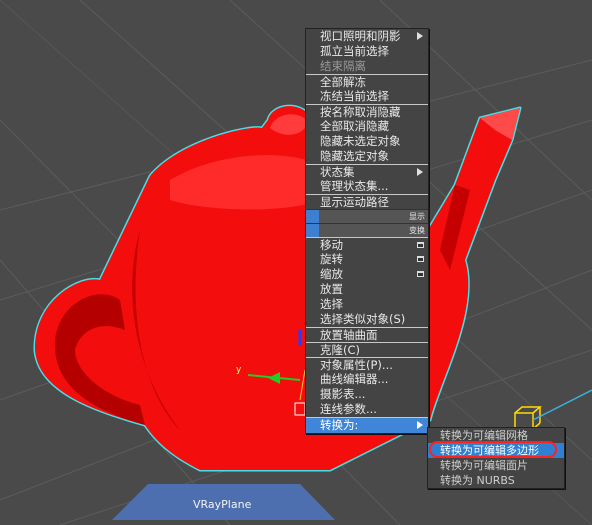 The height and width of the screenshot is (525, 592). I want to click on submenu-item-editable-patch: 转换为可编辑面片, so click(496, 465).